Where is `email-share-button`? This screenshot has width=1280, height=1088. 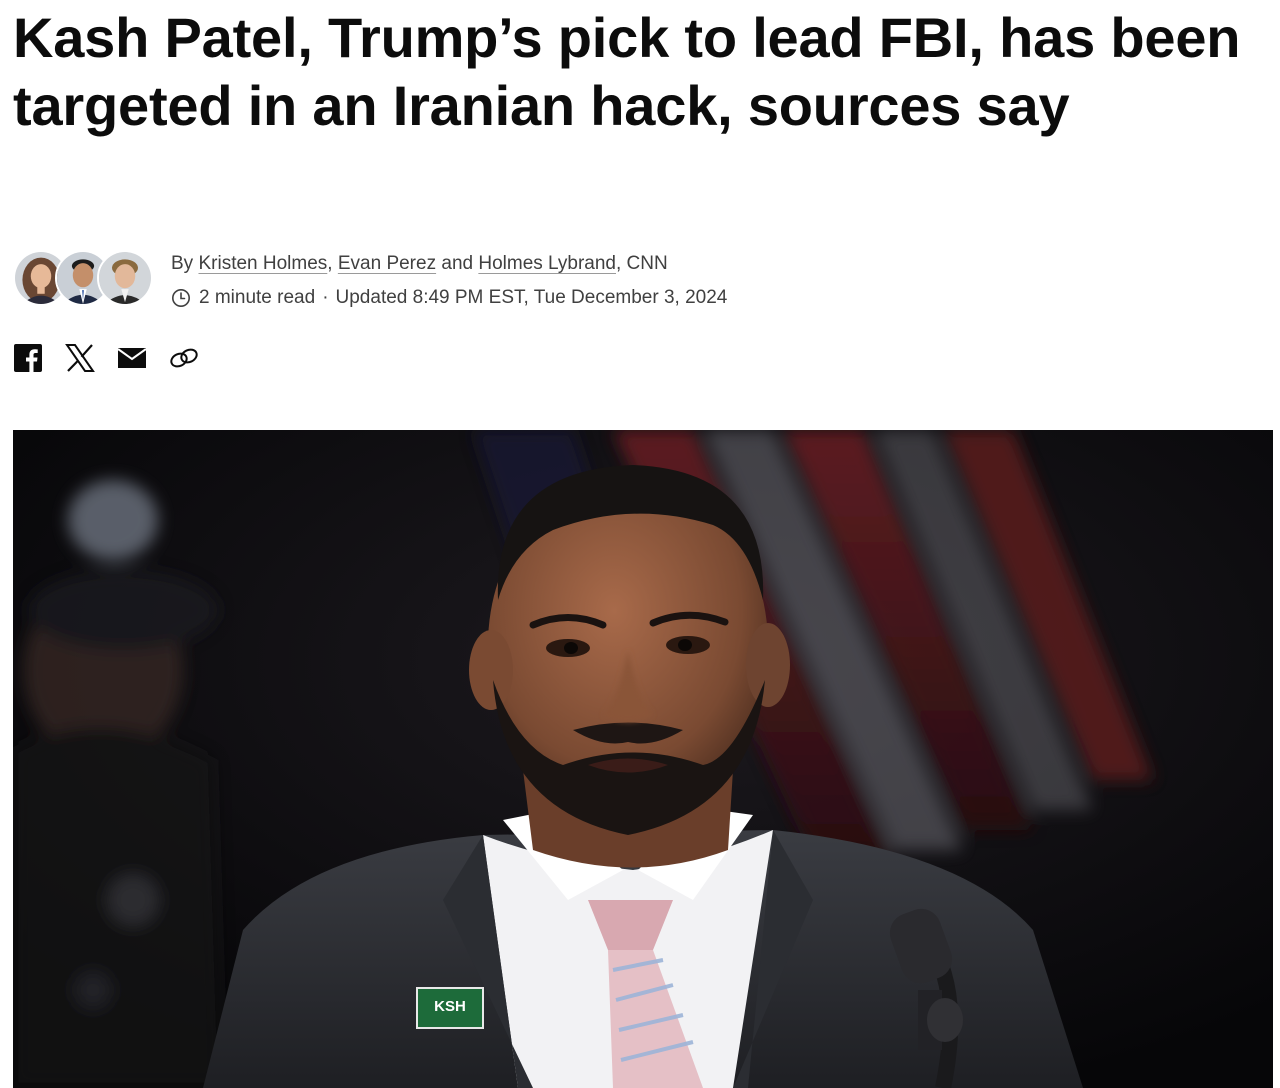
email-share-button is located at coordinates (132, 358).